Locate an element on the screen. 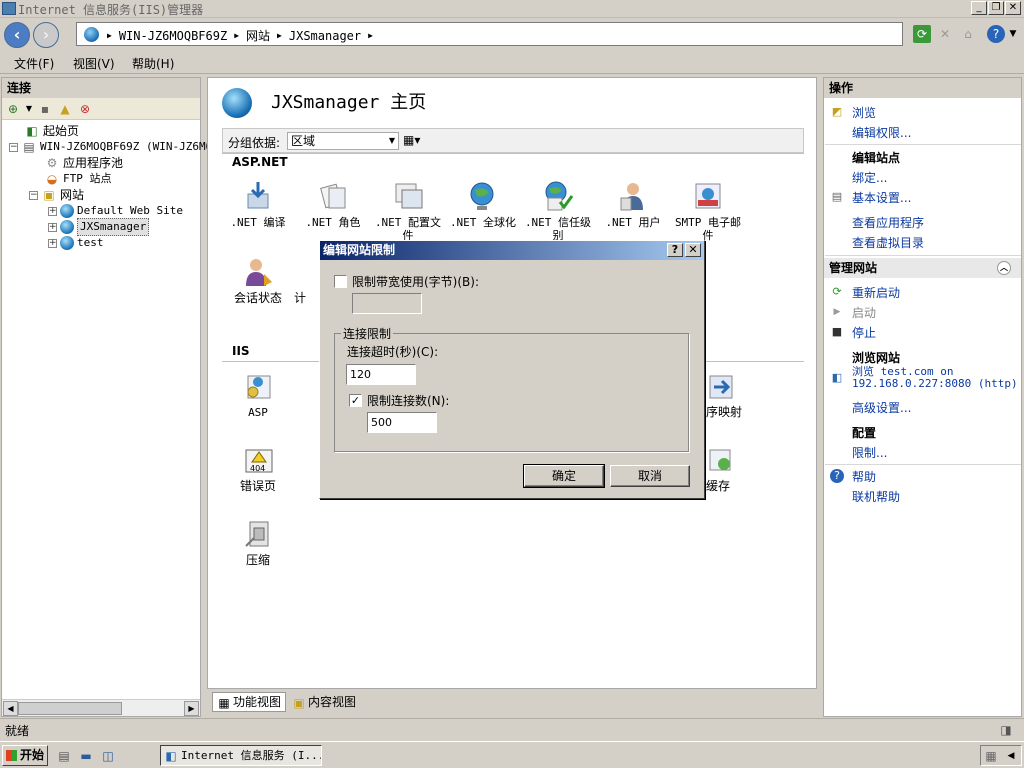  up-folder-icon: ▲ is located at coordinates (65, 109).